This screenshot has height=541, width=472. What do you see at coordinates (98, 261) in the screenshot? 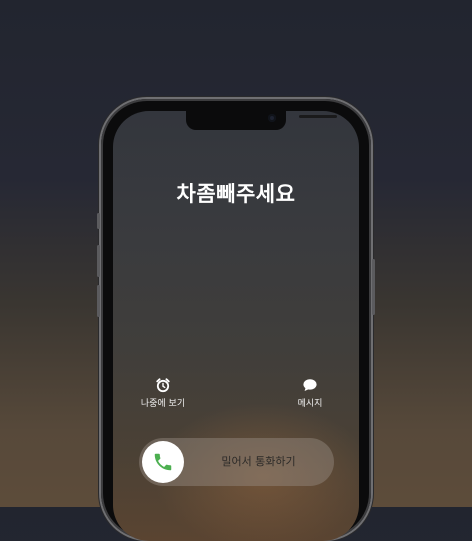
I see `volume-up-button` at bounding box center [98, 261].